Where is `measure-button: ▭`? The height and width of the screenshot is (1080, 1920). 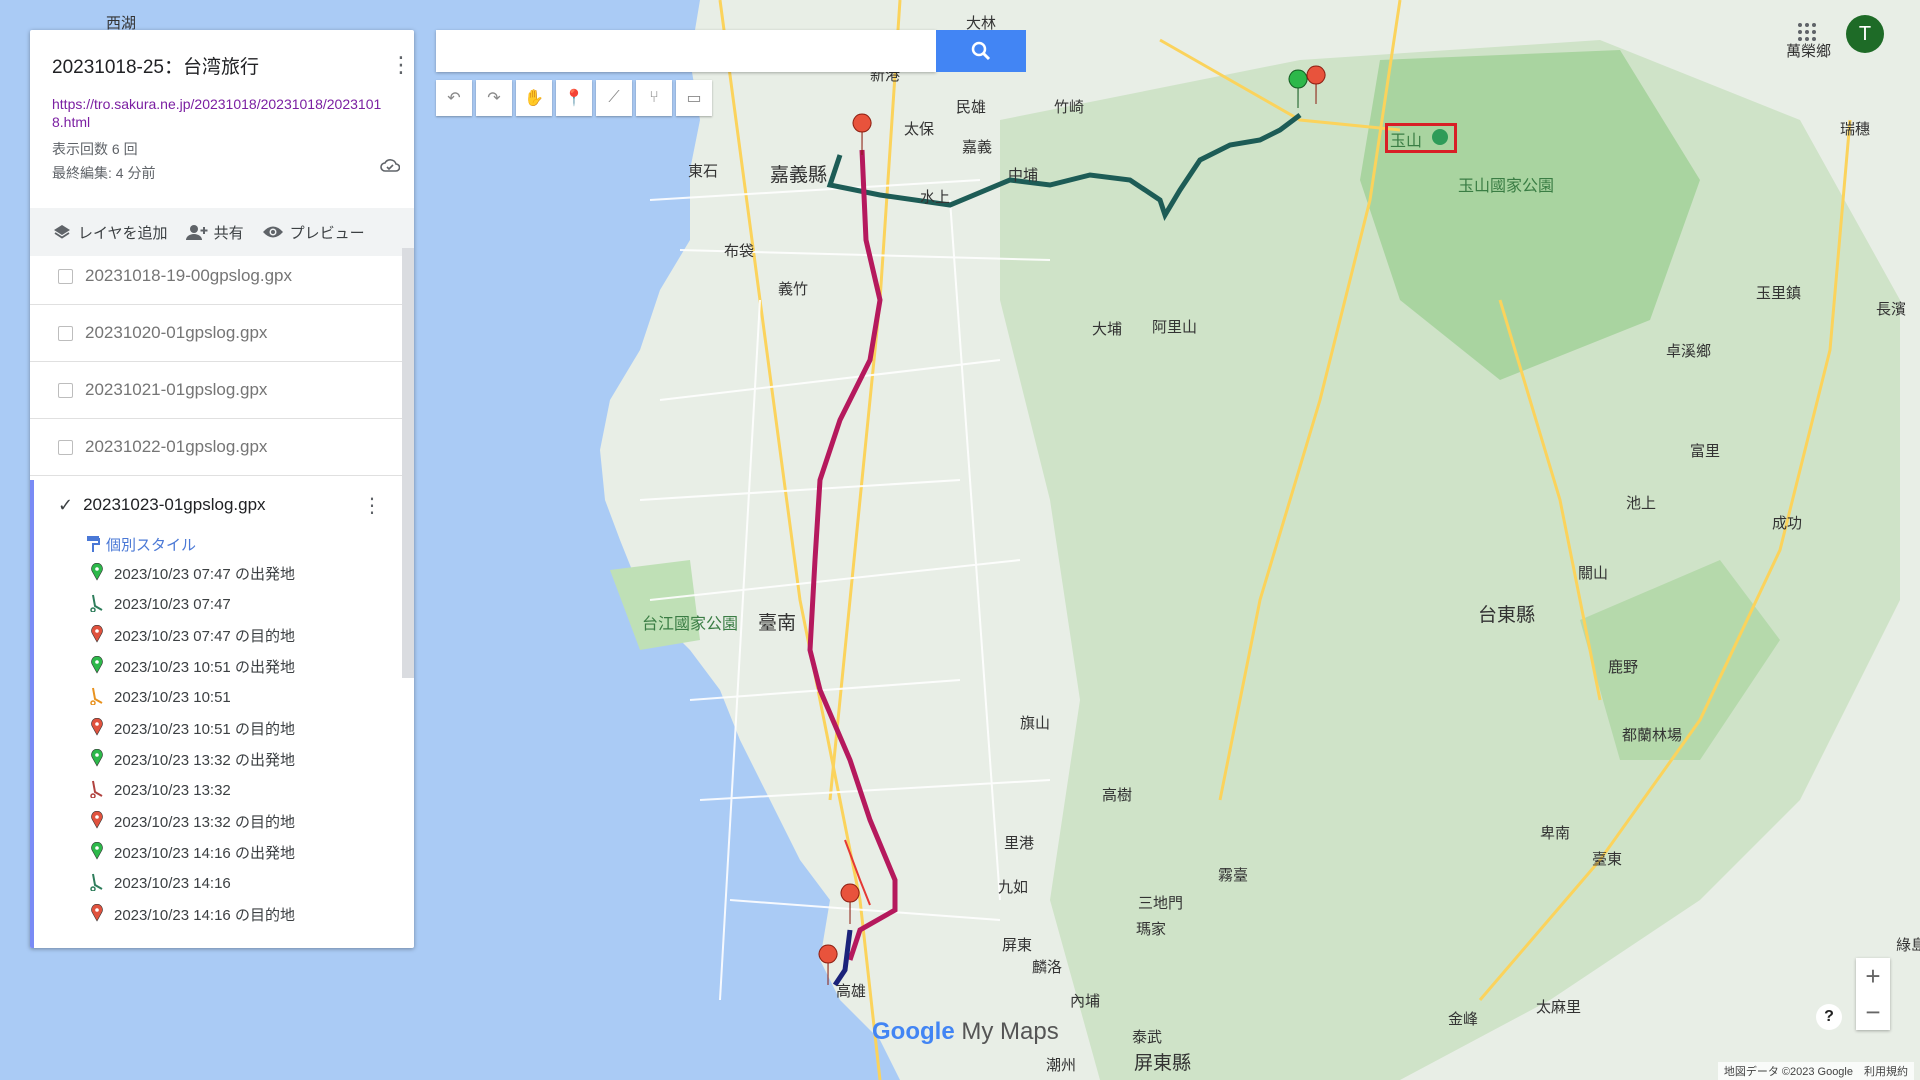
measure-button: ▭ is located at coordinates (694, 98).